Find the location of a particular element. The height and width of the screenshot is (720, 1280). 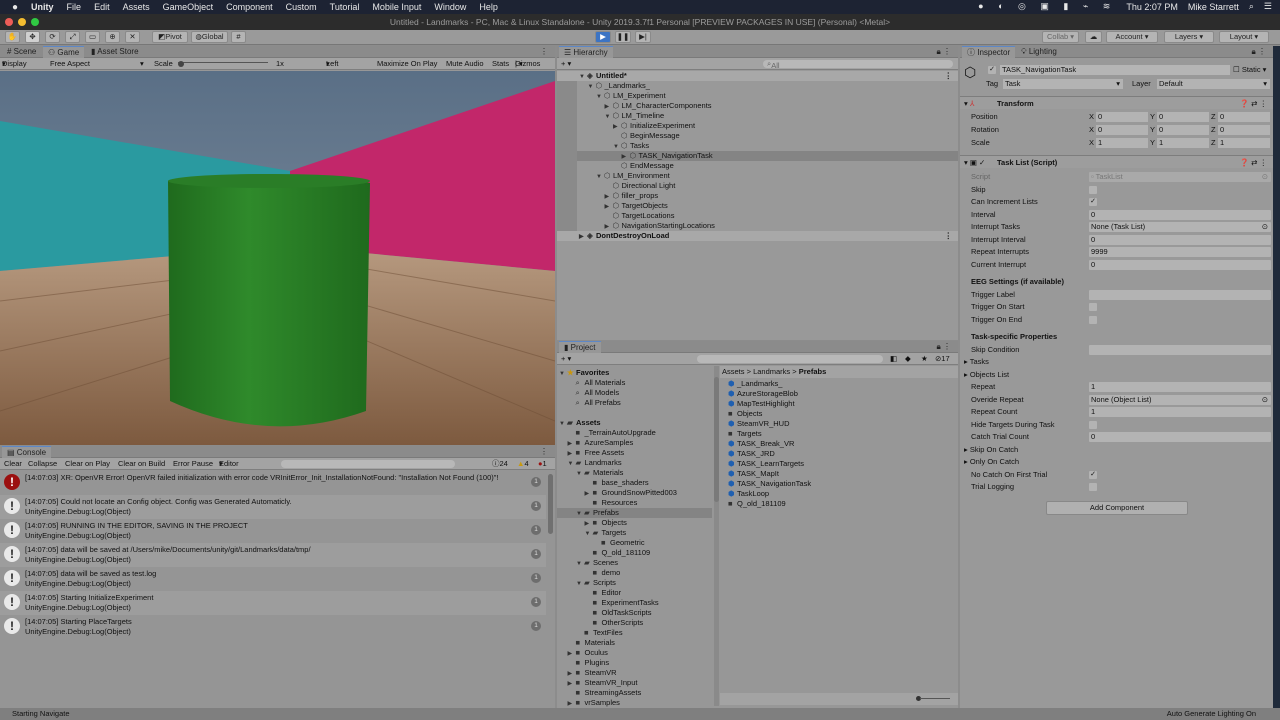

expand-arrow-right-icon: ▶ is located at coordinates (583, 237).